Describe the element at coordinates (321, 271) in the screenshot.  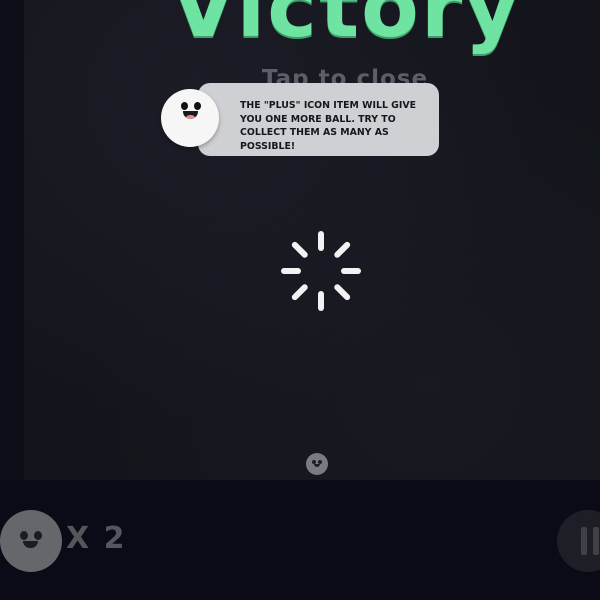
I see `loading-spinner-icon` at that location.